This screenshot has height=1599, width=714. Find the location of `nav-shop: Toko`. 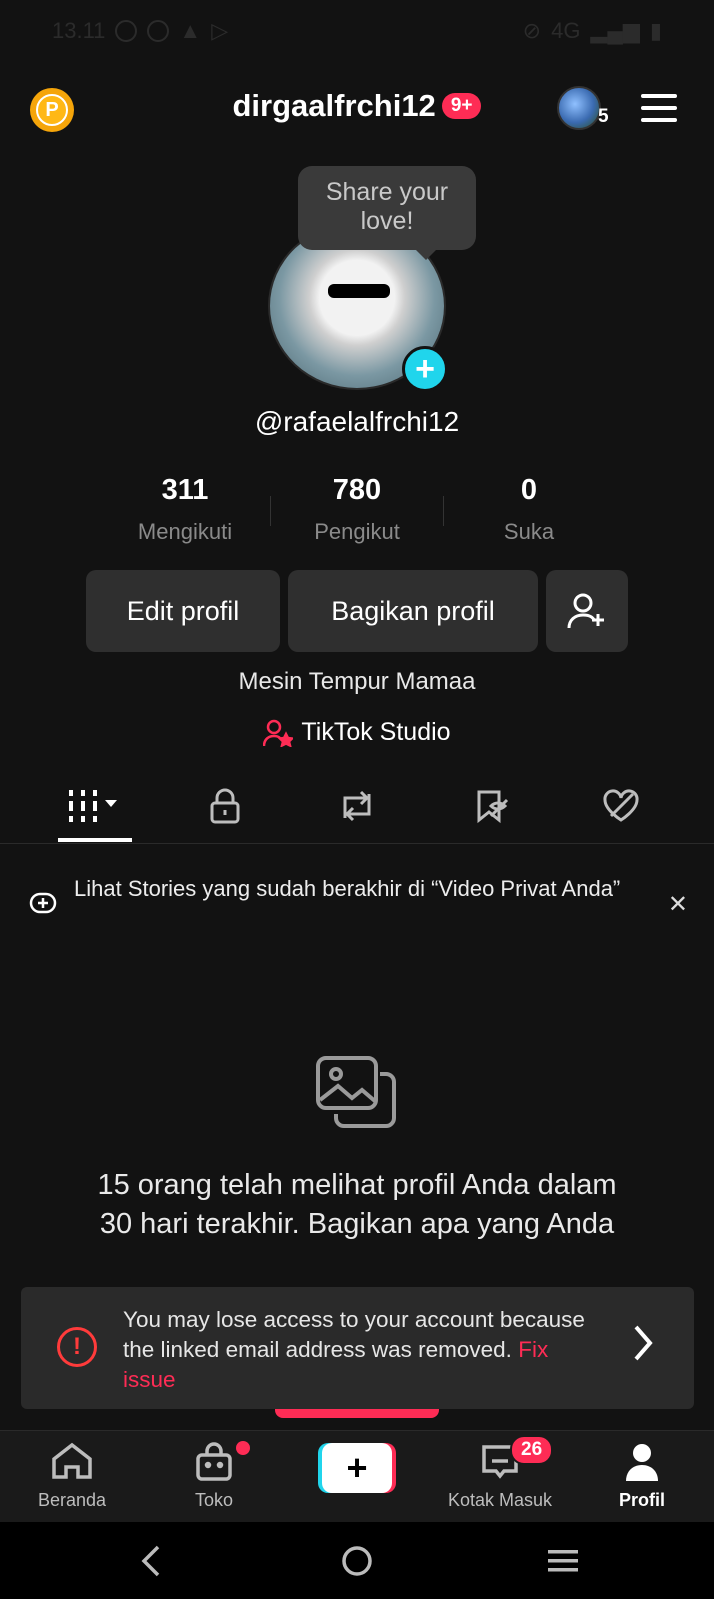

nav-shop: Toko is located at coordinates (214, 1476).